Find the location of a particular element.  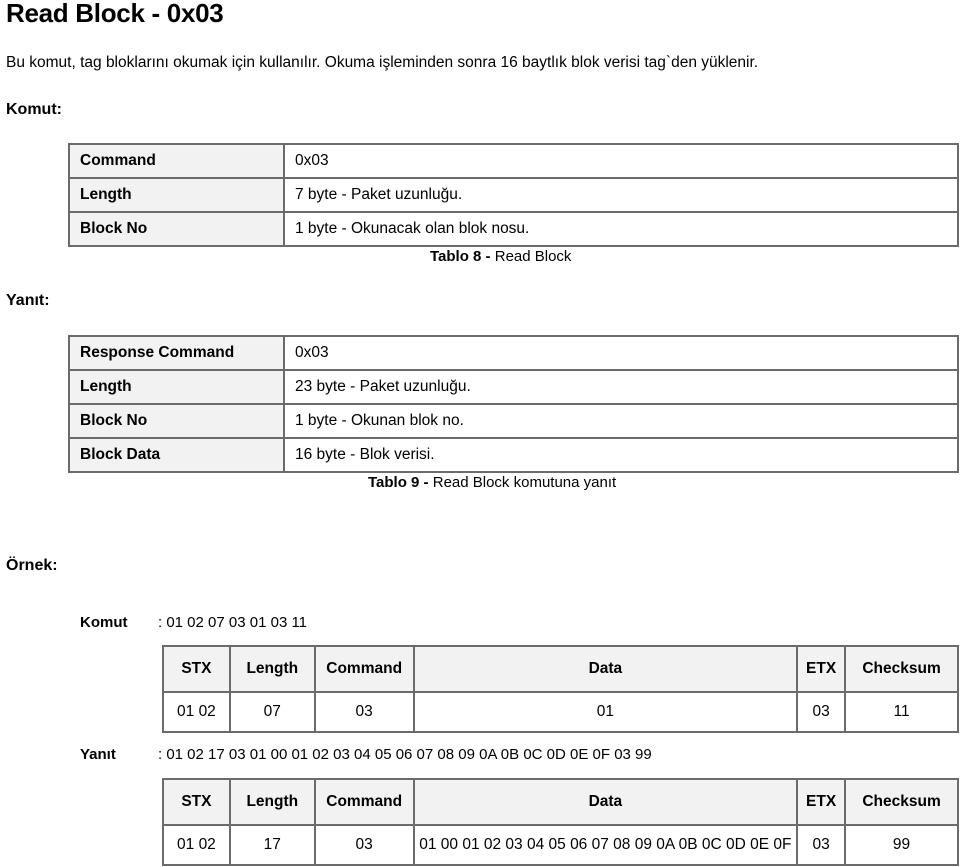

command-example-bytes: : 01 02 07 03 01 03 11 is located at coordinates (233, 622).